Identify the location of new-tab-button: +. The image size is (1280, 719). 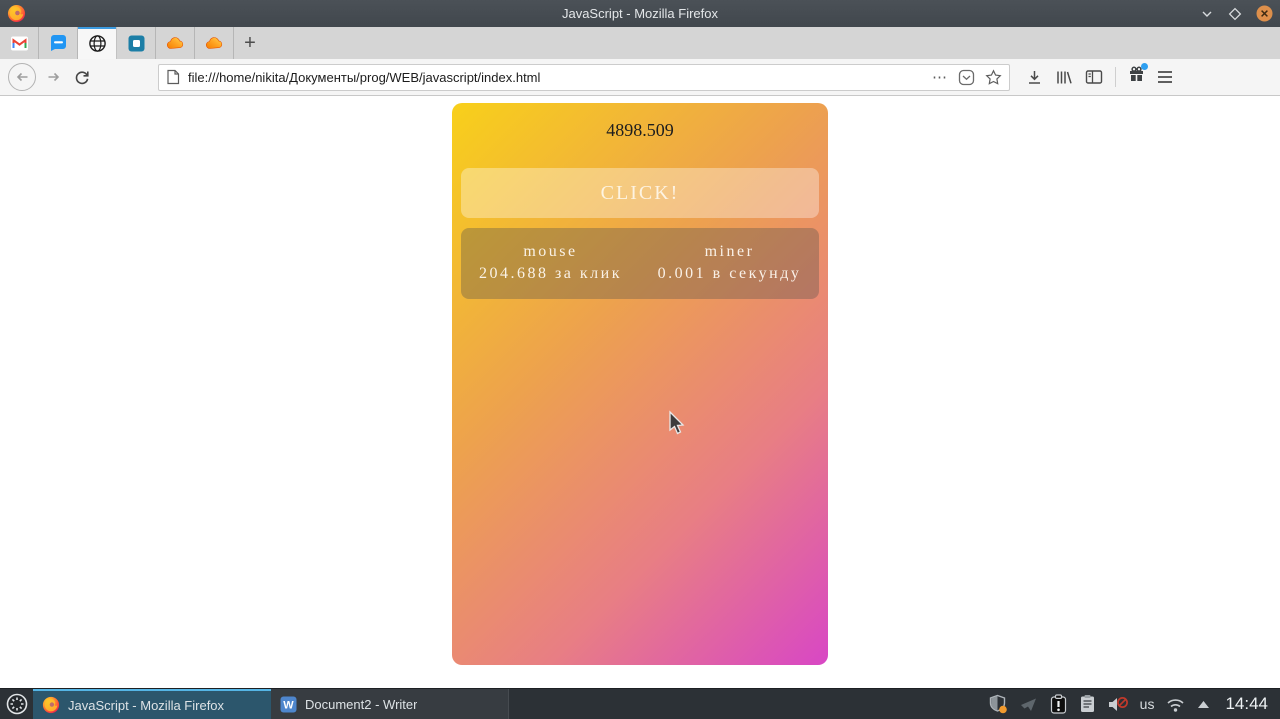
(250, 43).